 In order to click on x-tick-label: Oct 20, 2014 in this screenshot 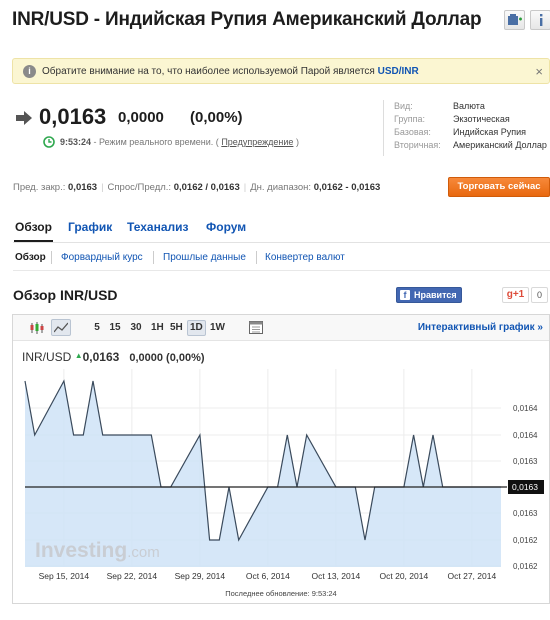, I will do `click(404, 576)`.